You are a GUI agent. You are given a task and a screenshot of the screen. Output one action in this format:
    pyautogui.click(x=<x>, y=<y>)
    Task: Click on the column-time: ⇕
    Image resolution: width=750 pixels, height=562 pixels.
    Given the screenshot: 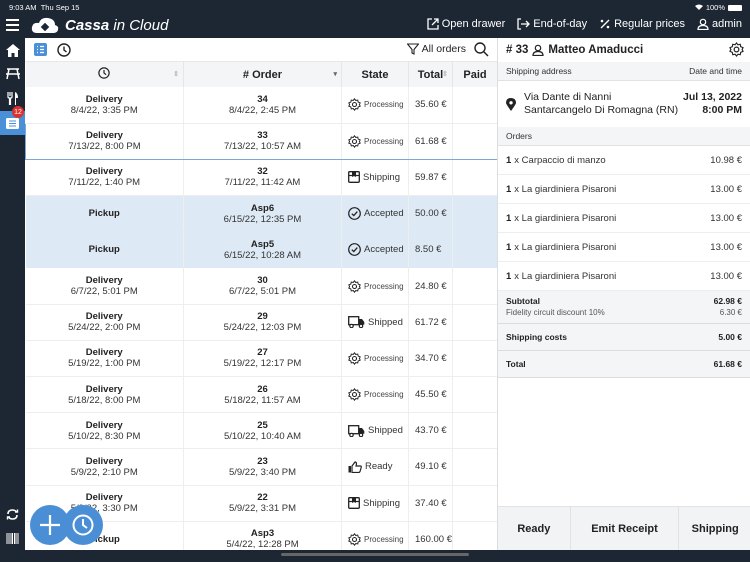 What is the action you would take?
    pyautogui.click(x=104, y=74)
    